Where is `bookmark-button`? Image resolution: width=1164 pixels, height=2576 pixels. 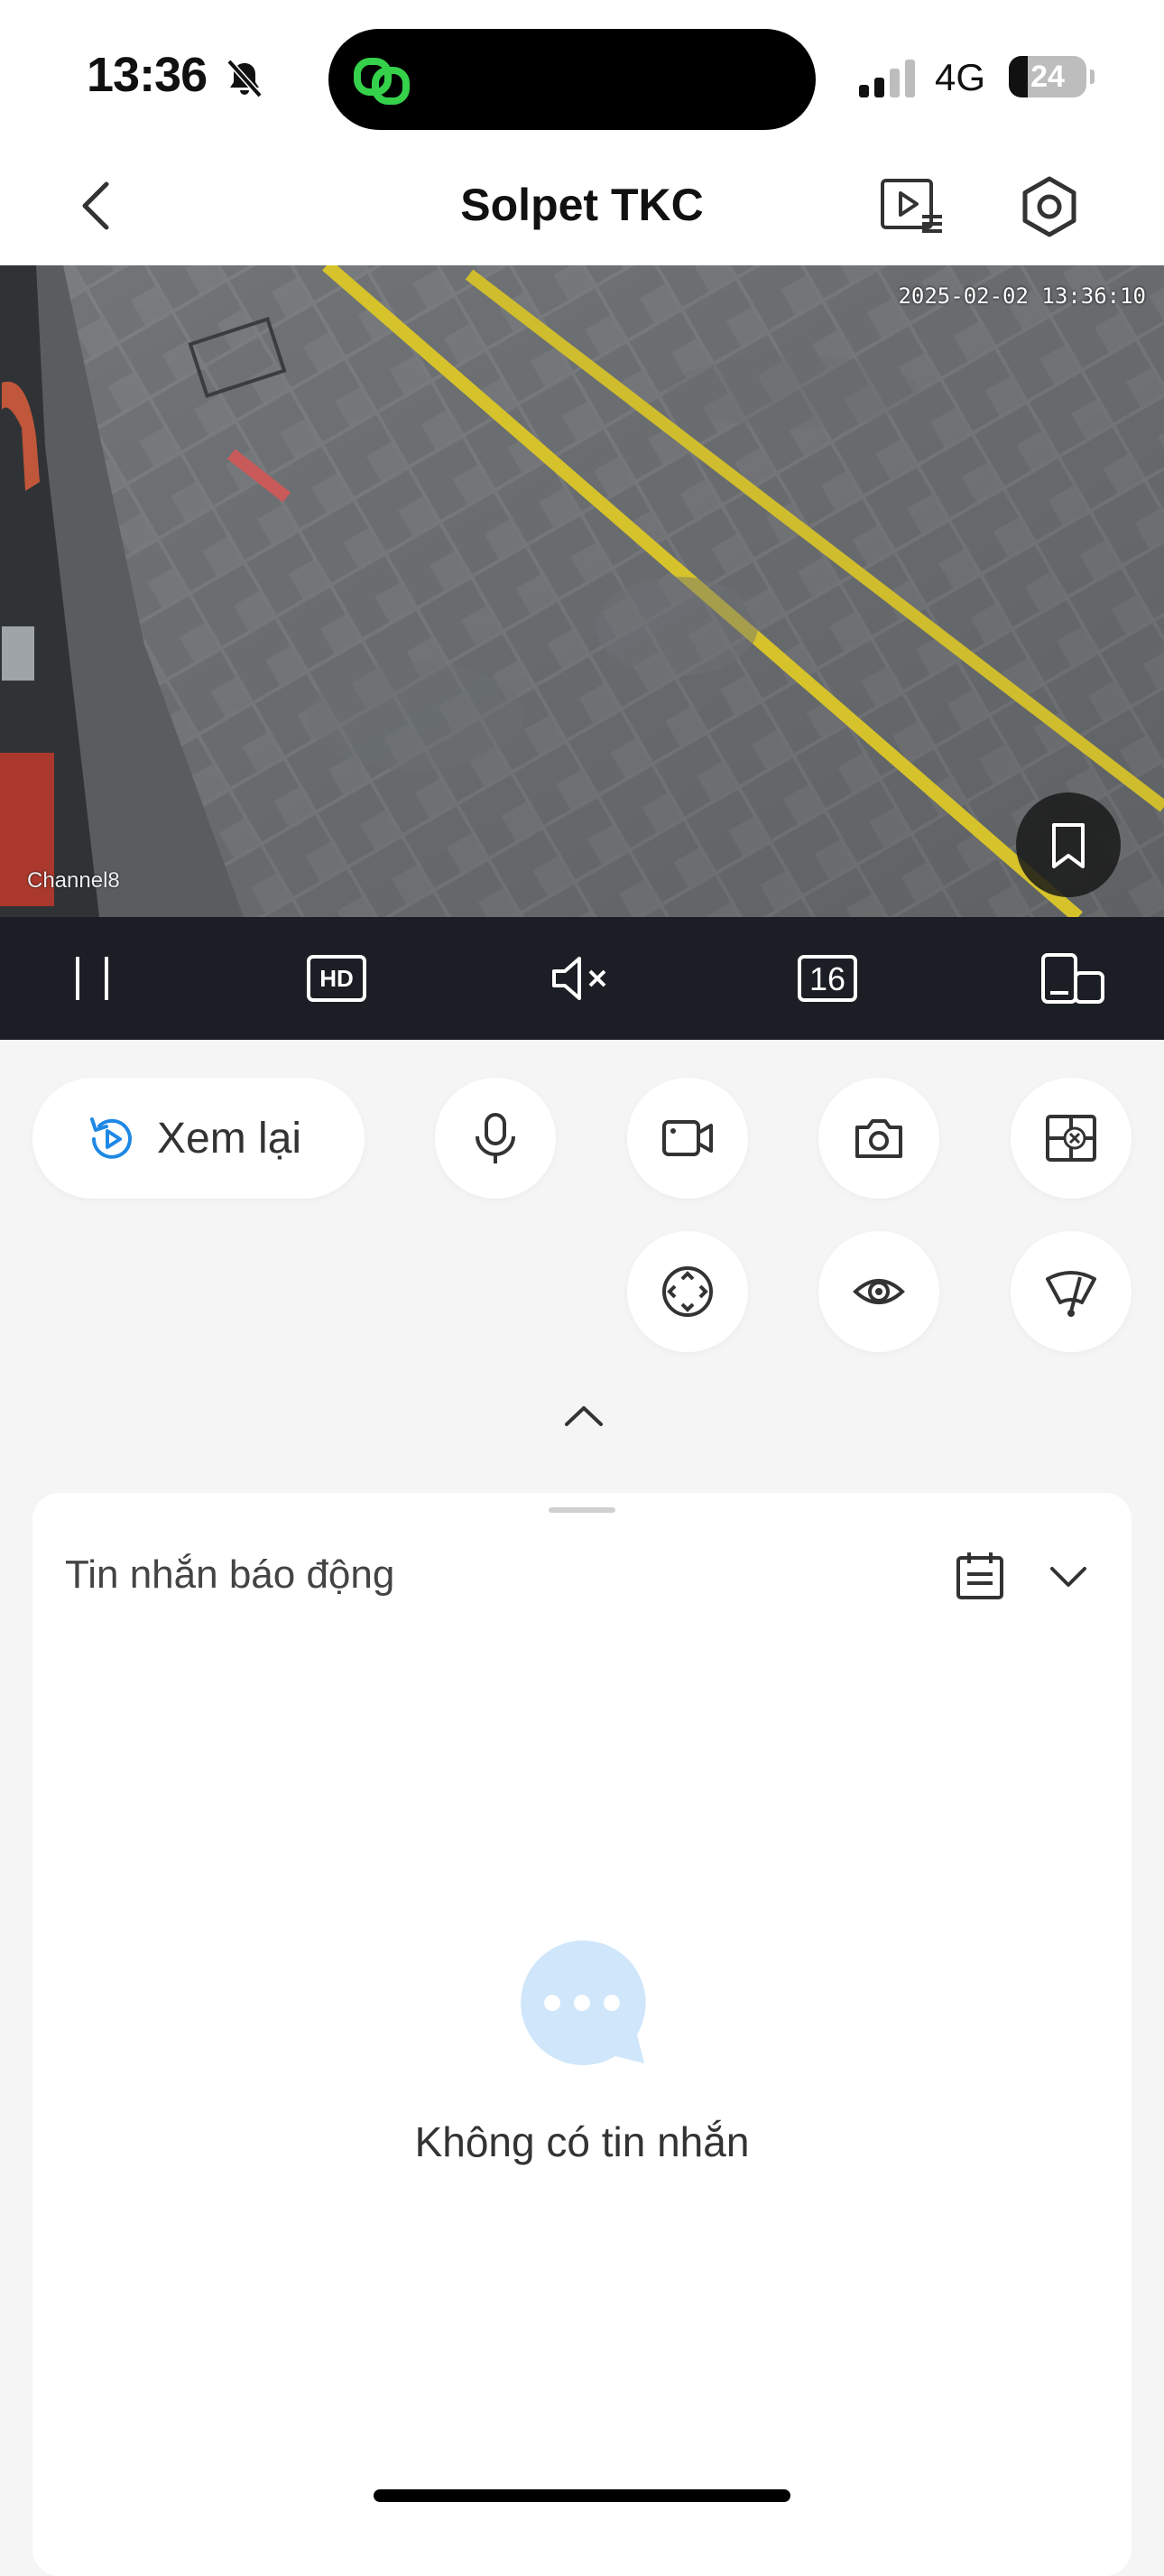
bookmark-button is located at coordinates (1068, 844).